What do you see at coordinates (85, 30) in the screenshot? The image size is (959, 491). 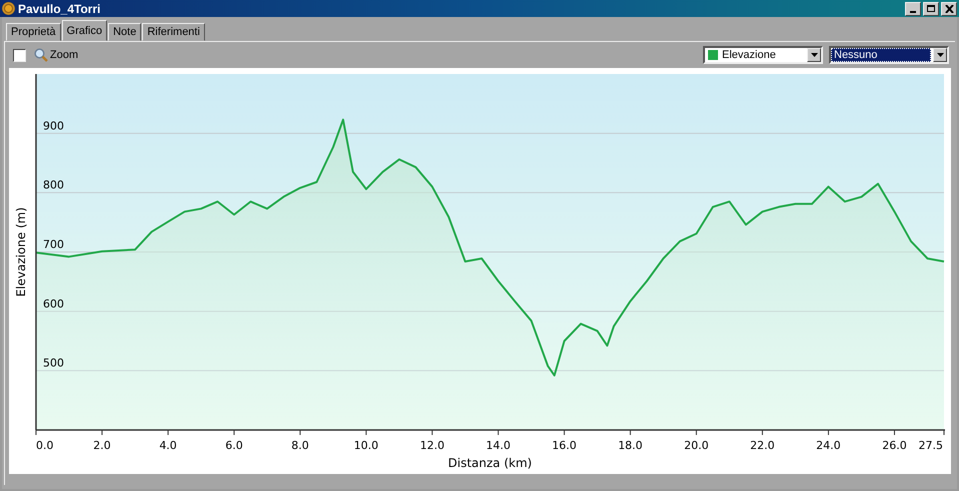 I see `tab: Grafico` at bounding box center [85, 30].